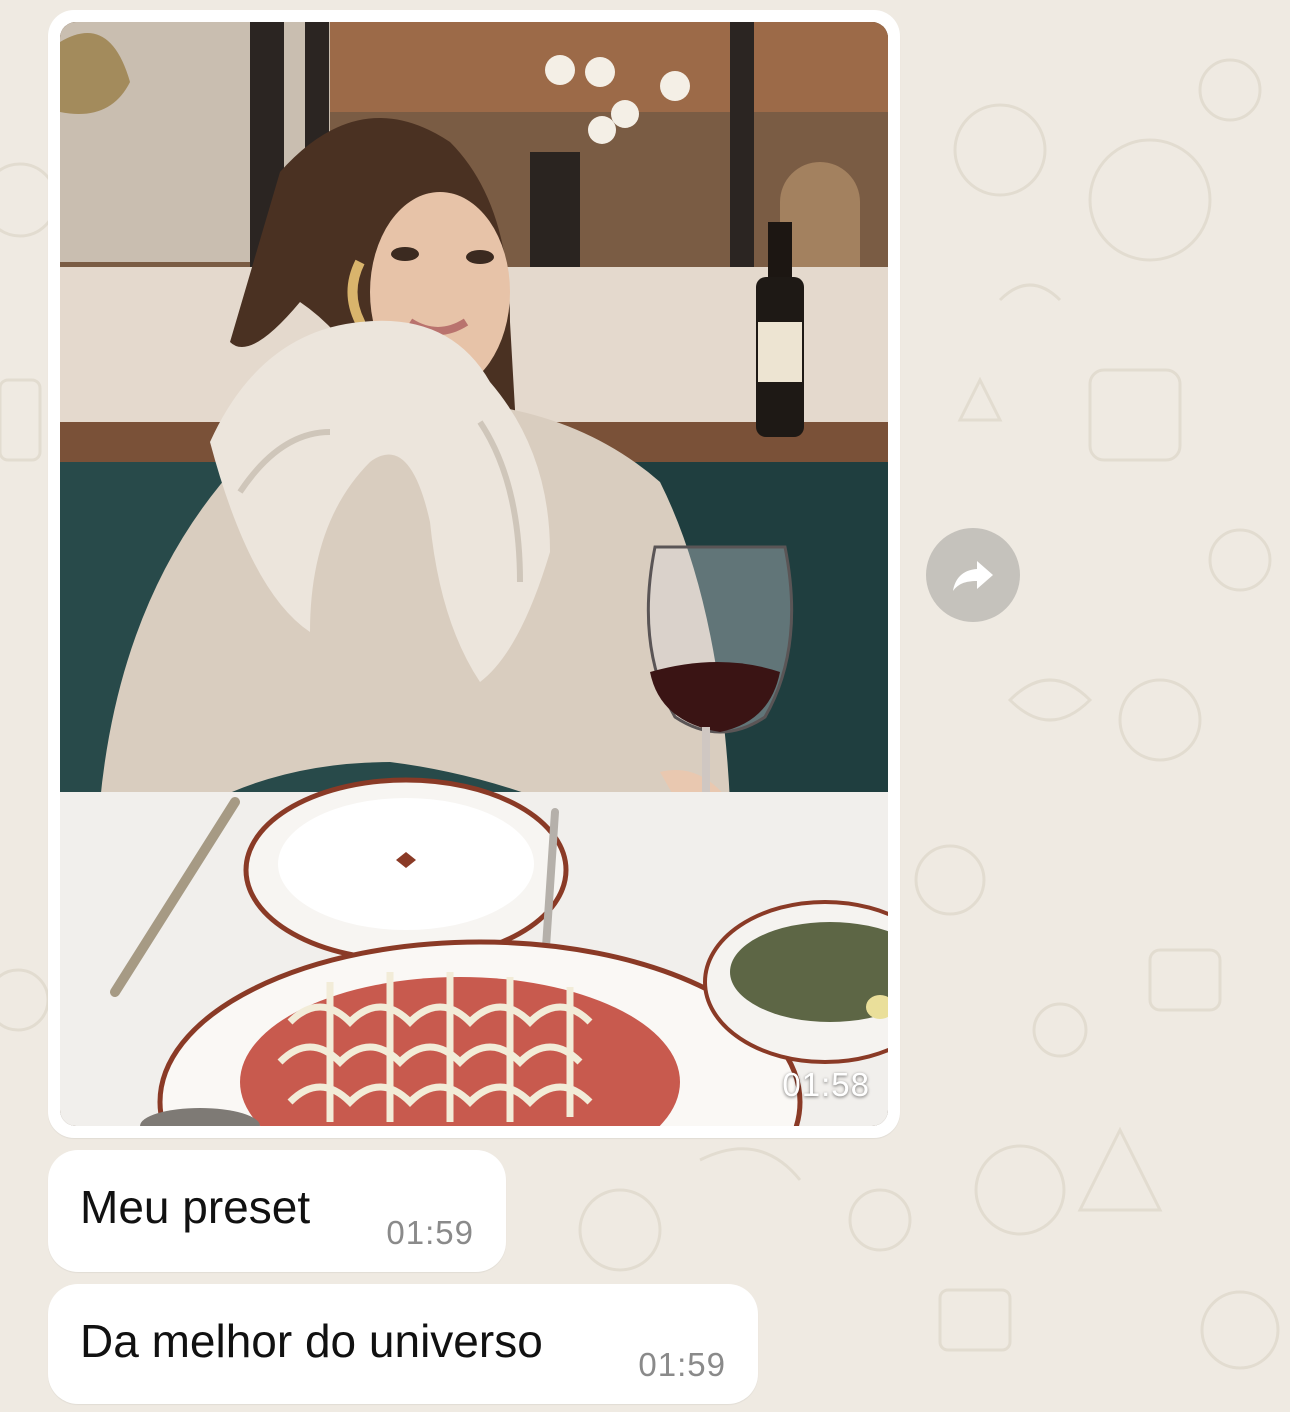 The height and width of the screenshot is (1412, 1290). I want to click on text-message-bubble: Meu preset 01:59, so click(277, 1211).